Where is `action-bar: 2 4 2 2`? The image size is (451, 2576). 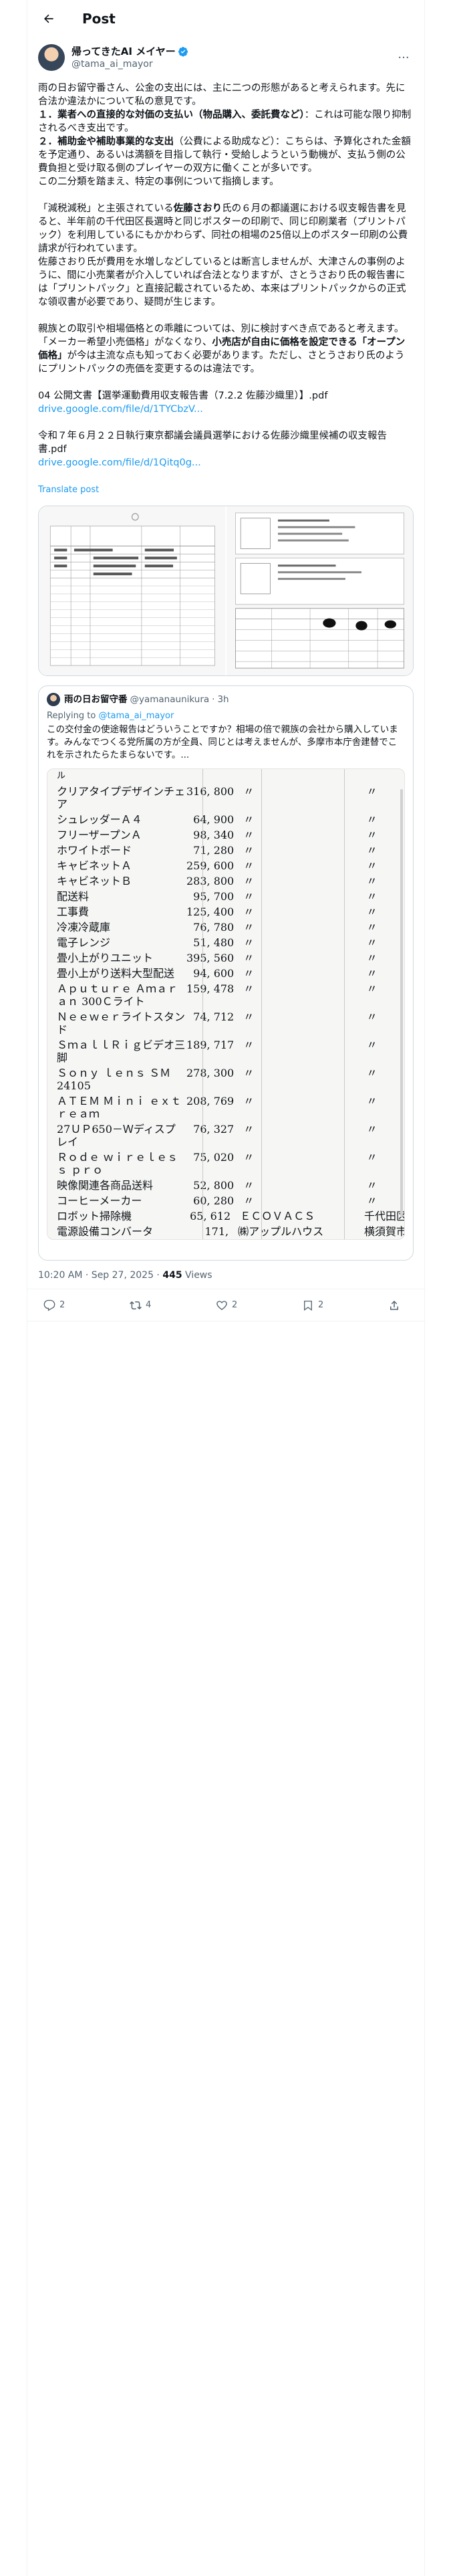
action-bar: 2 4 2 2 is located at coordinates (225, 1305).